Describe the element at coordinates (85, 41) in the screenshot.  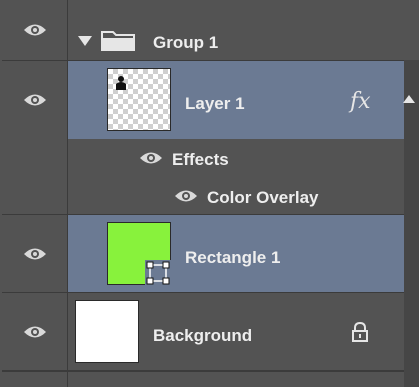
I see `triangle-down-icon` at that location.